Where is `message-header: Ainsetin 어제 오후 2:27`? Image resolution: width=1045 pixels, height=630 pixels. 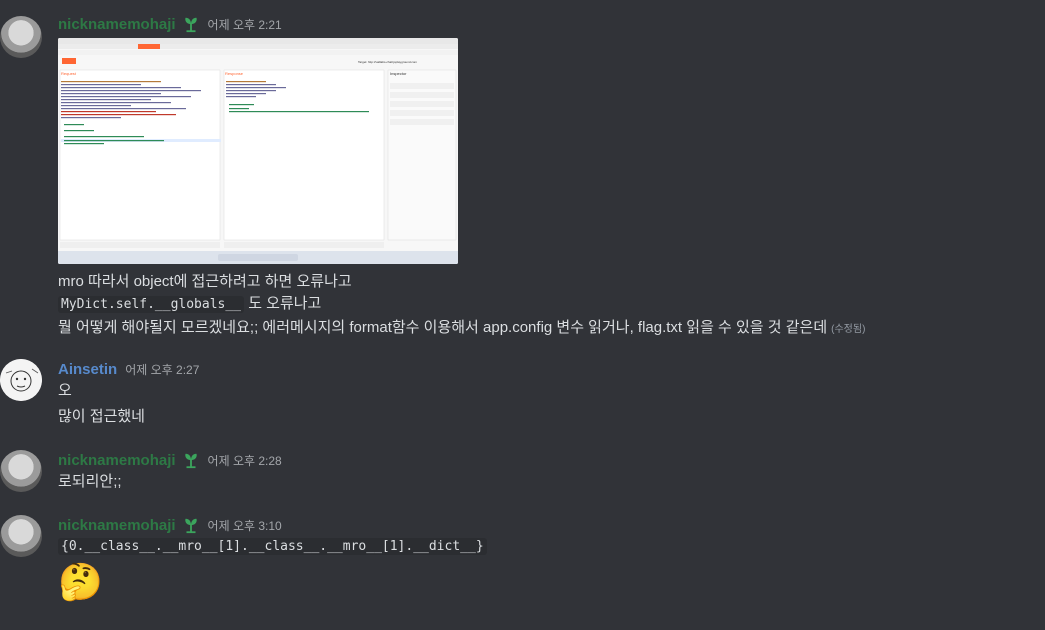 message-header: Ainsetin 어제 오후 2:27 is located at coordinates (128, 369).